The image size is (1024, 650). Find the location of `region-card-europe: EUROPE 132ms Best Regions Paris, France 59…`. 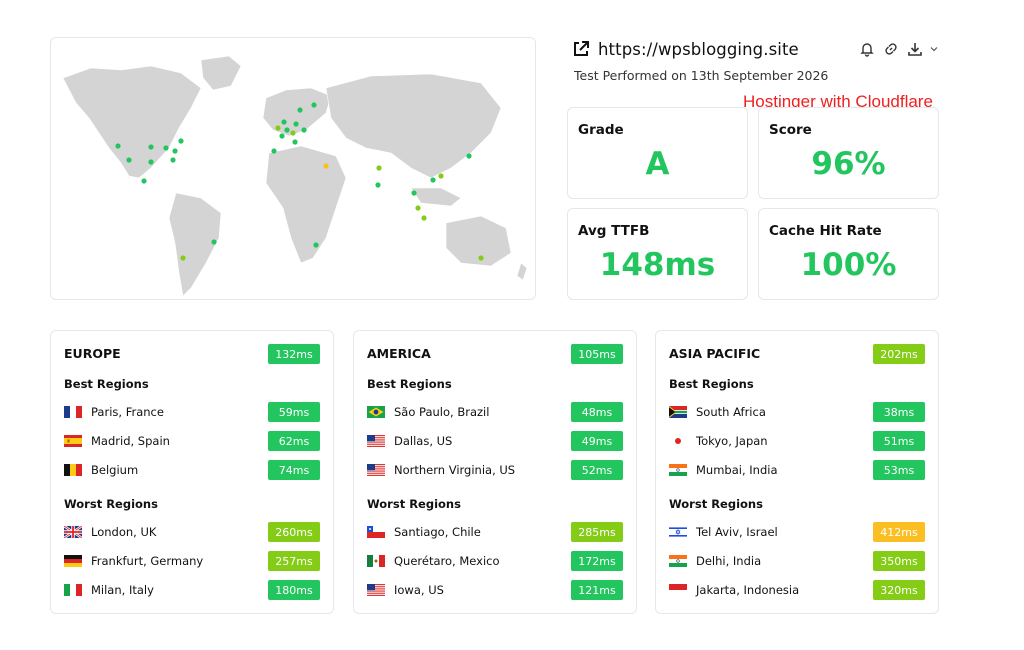

region-card-europe: EUROPE 132ms Best Regions Paris, France 59… is located at coordinates (192, 472).